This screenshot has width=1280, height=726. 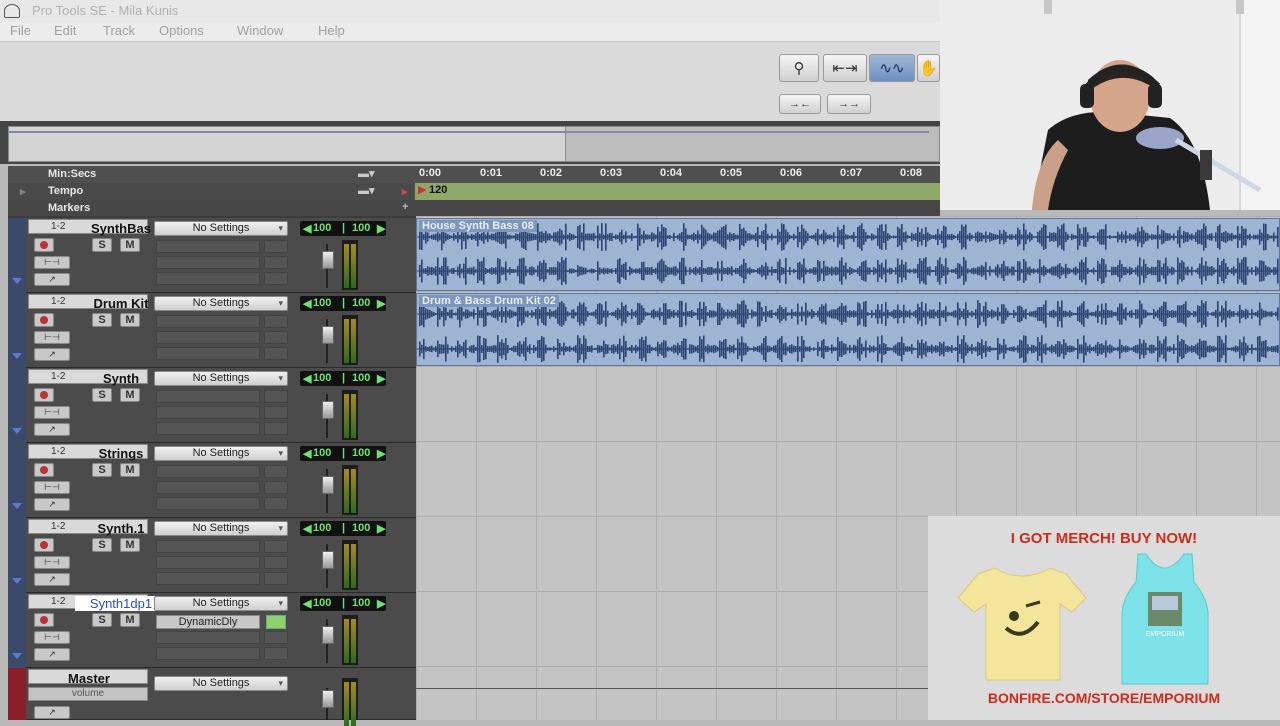 I want to click on merch-url: BONFIRE.COM/STORE/EMPORIUM, so click(x=1104, y=698).